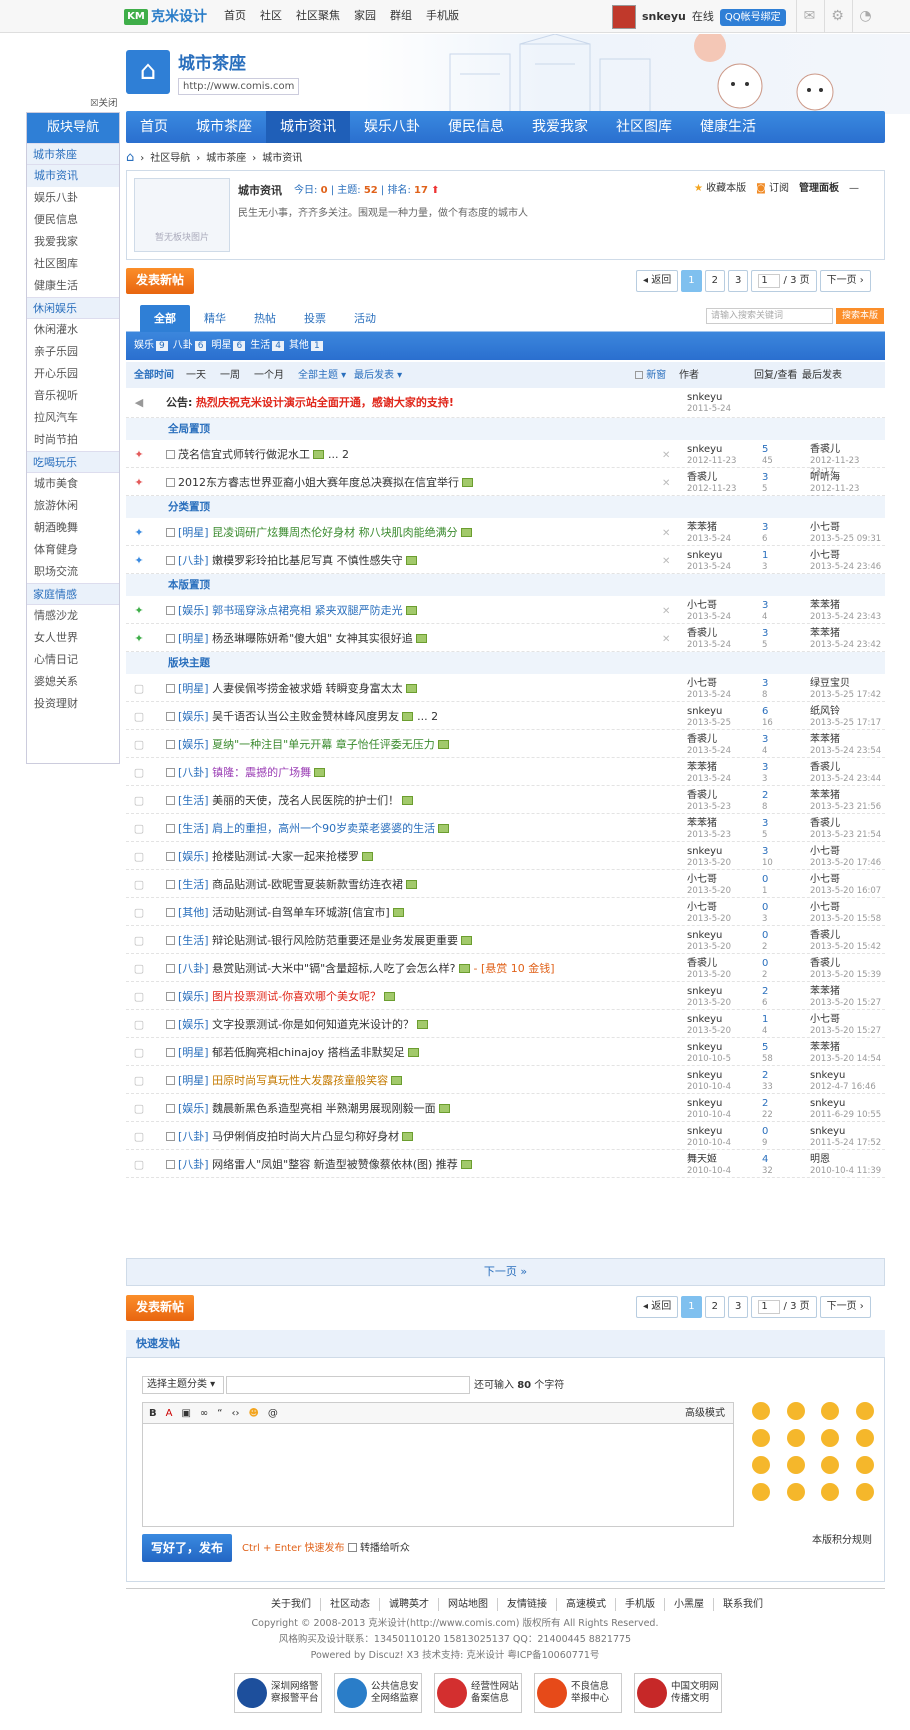 This screenshot has width=910, height=1730. Describe the element at coordinates (657, 1307) in the screenshot. I see `back-button: ◂ 返回` at that location.